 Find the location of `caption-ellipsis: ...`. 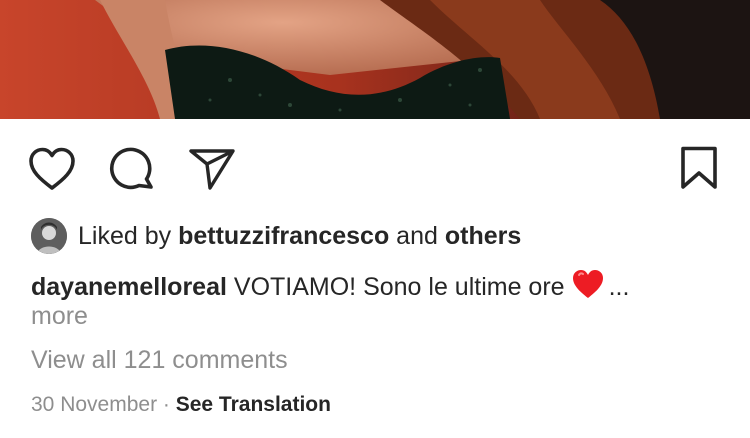

caption-ellipsis: ... is located at coordinates (619, 287).